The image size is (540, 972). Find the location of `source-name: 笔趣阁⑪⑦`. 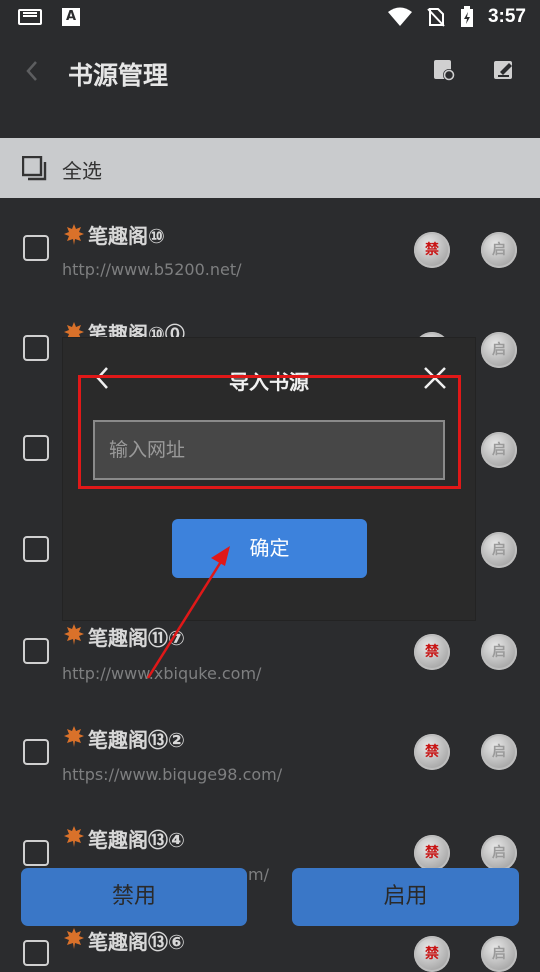

source-name: 笔趣阁⑪⑦ is located at coordinates (136, 638).